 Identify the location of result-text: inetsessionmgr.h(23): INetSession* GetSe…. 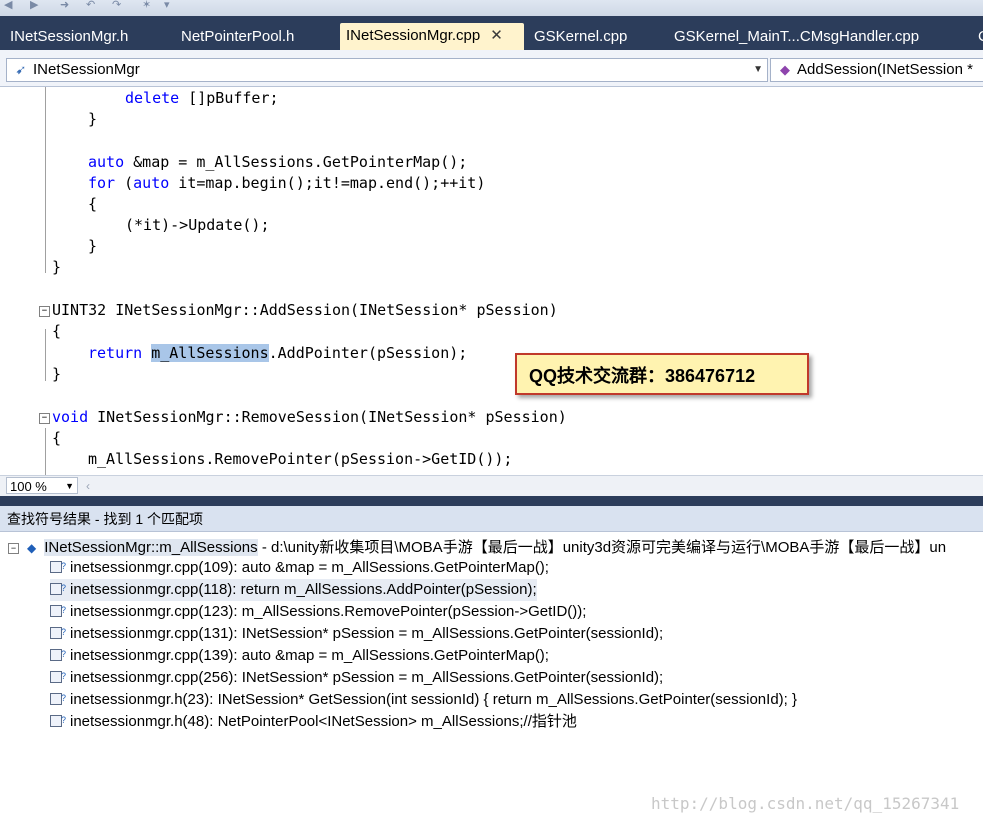
(434, 699).